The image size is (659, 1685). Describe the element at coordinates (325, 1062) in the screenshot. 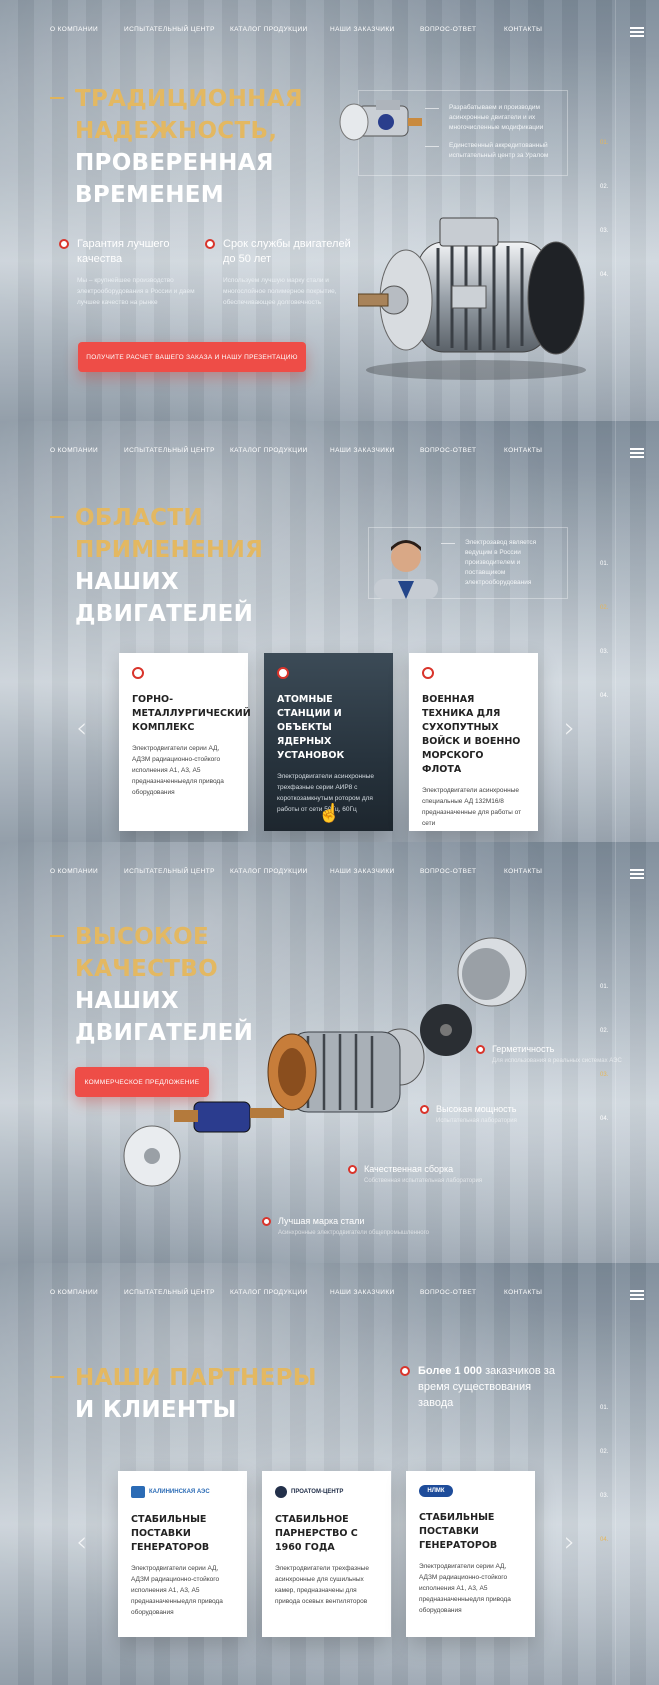

I see `exploded-motor-icon` at that location.